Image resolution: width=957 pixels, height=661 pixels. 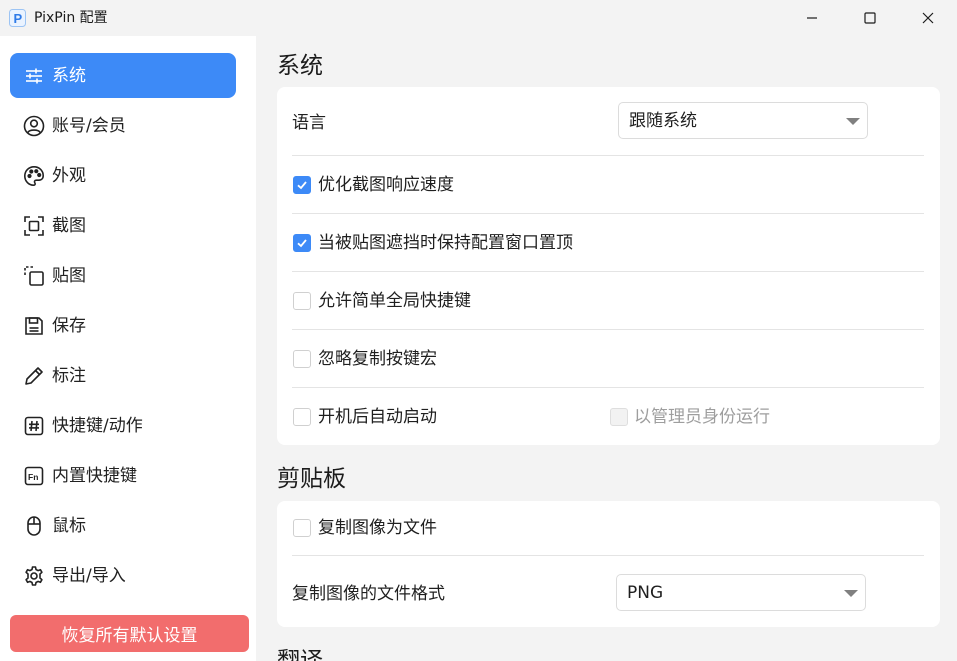 What do you see at coordinates (309, 123) in the screenshot?
I see `language-label: 语言` at bounding box center [309, 123].